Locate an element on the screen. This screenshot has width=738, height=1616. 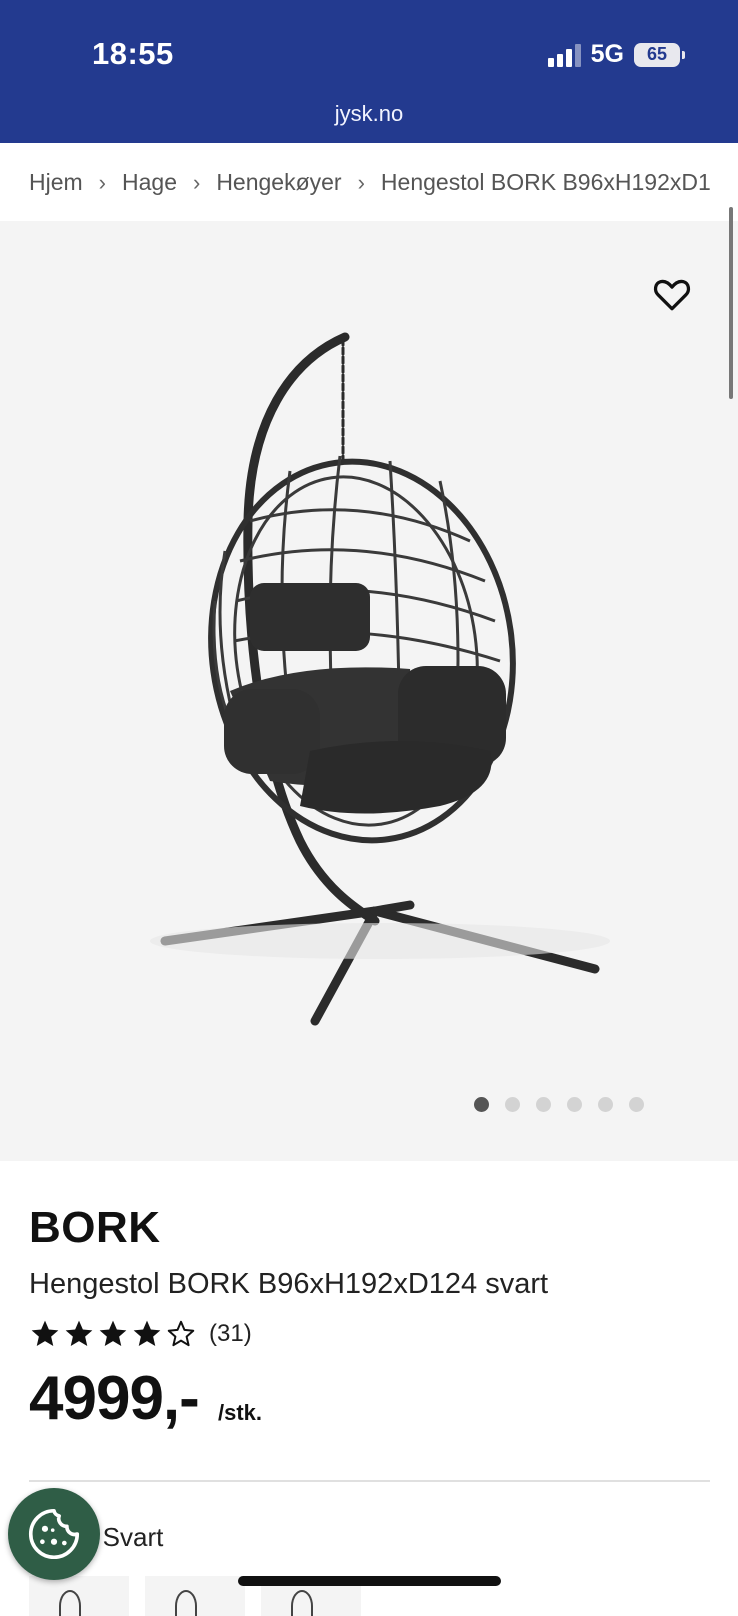
product-title: Hengestol BORK B96xH192xD124 svart is located at coordinates (289, 1284).